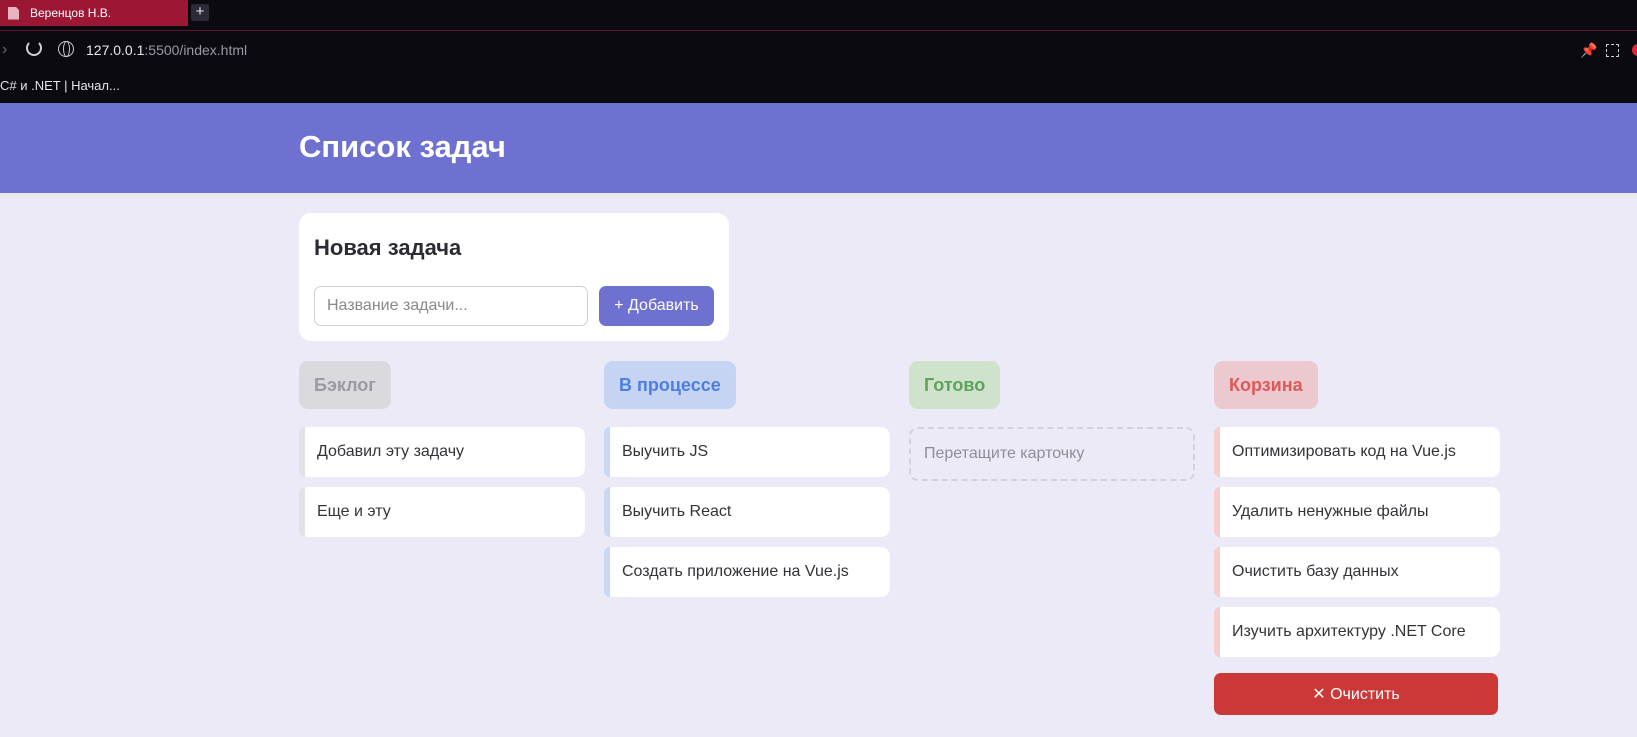  I want to click on globe-icon, so click(66, 49).